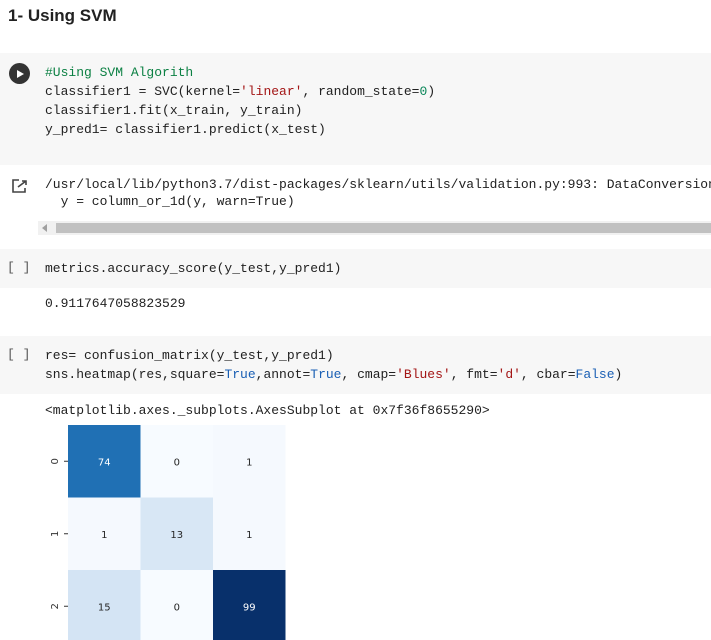  Describe the element at coordinates (249, 607) in the screenshot. I see `heatmap-cell-label: 99` at that location.